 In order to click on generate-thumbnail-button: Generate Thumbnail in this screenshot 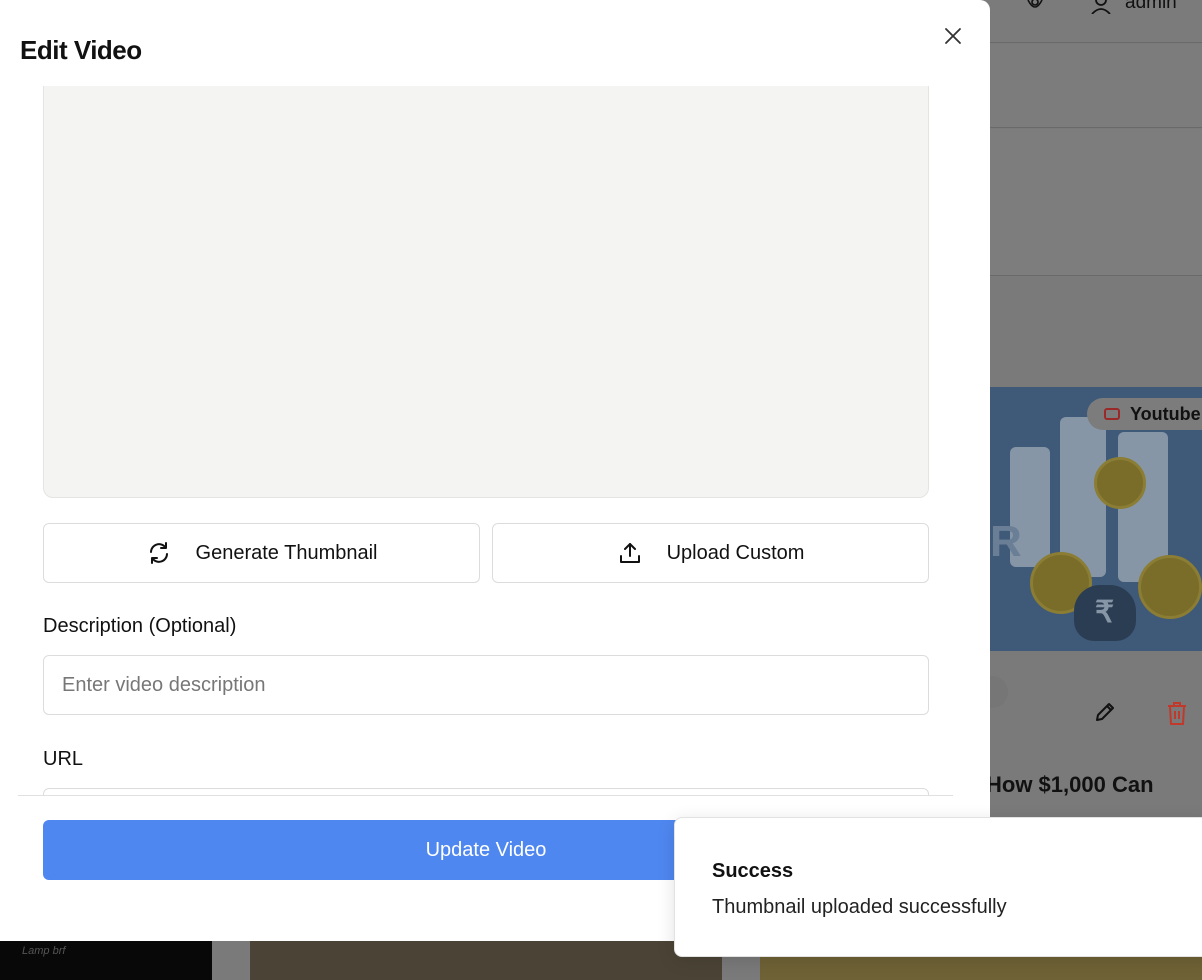, I will do `click(261, 553)`.